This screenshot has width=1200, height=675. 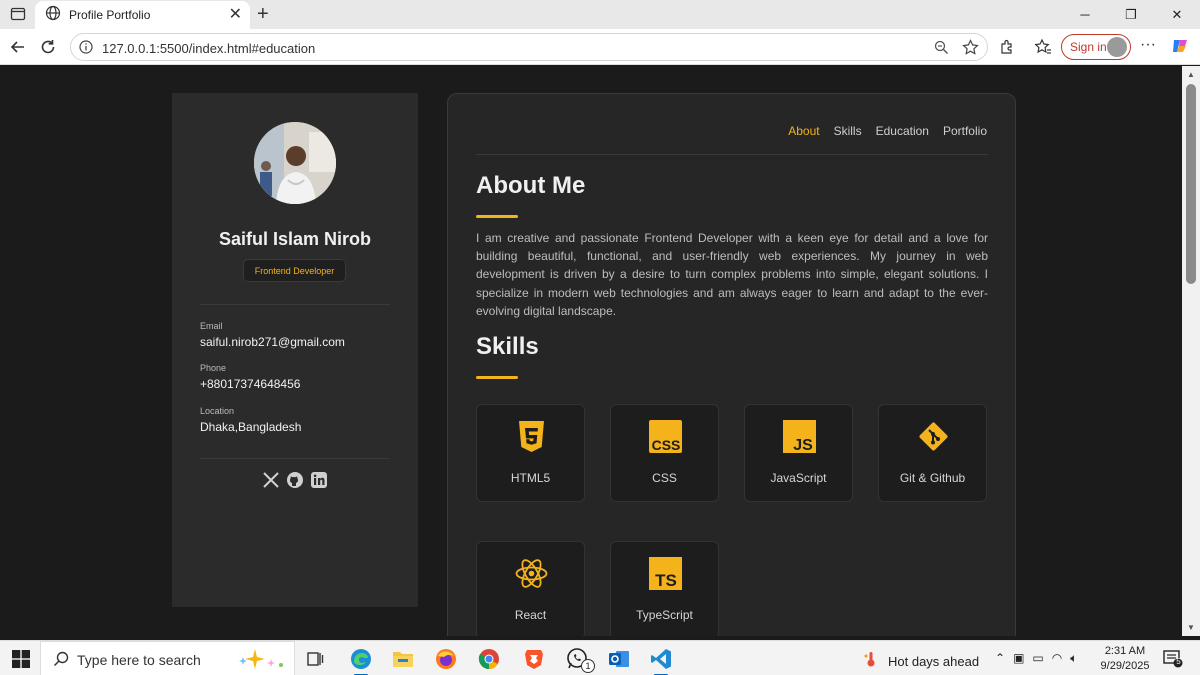 I want to click on skill-card-git: Git & Github, so click(x=932, y=453).